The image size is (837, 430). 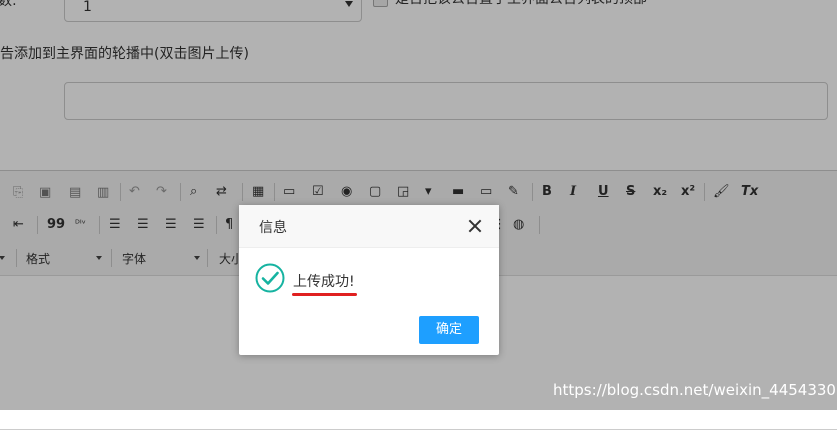 I want to click on annotation-underline, so click(x=324, y=294).